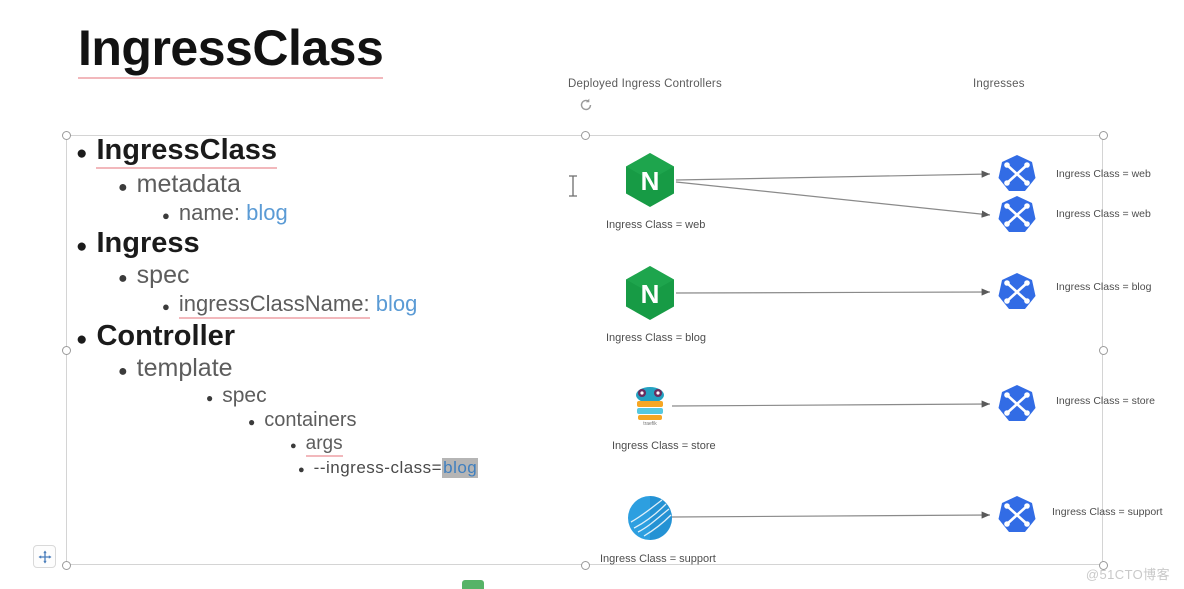  I want to click on ingress-node-blog, so click(1017, 292).